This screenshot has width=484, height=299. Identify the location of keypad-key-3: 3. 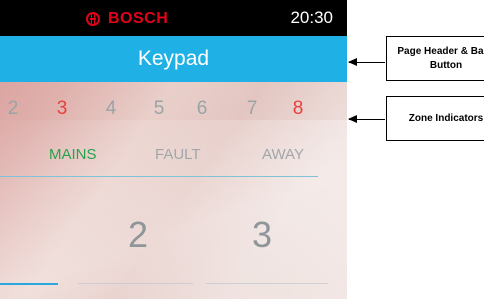
(262, 235).